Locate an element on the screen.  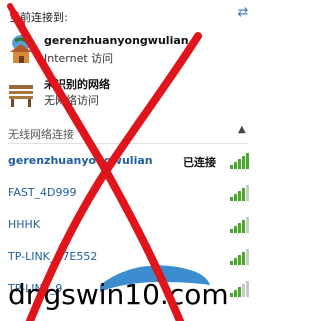
connection-access: 无网络访问 is located at coordinates (71, 100).